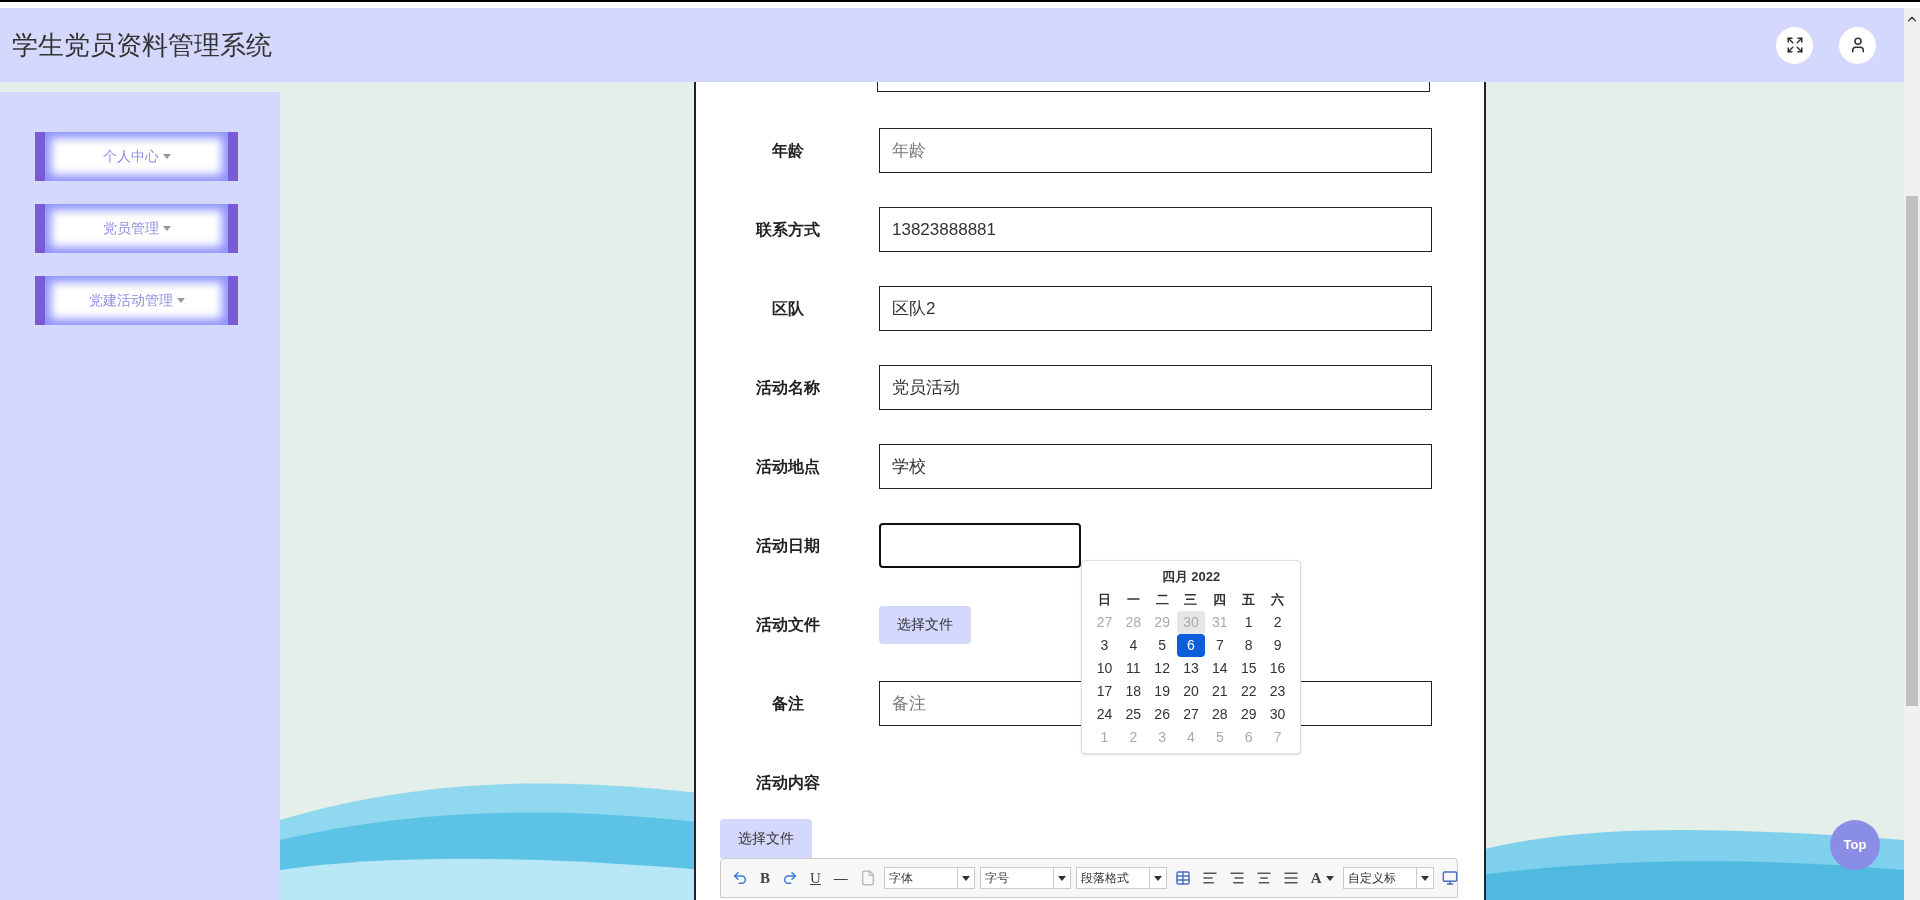 Image resolution: width=1920 pixels, height=900 pixels. Describe the element at coordinates (1104, 645) in the screenshot. I see `calendar-day: 3` at that location.